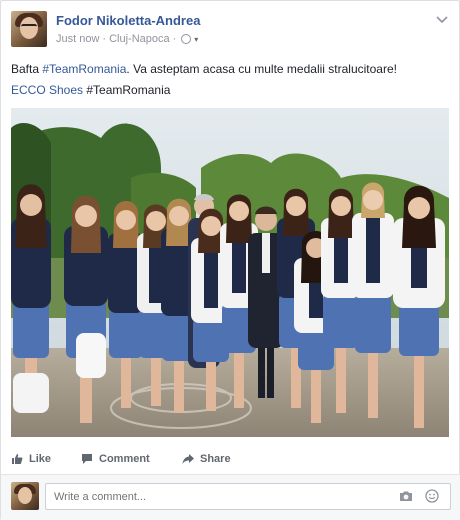 This screenshot has height=520, width=460. Describe the element at coordinates (139, 39) in the screenshot. I see `post-location: Cluj-Napoca` at that location.